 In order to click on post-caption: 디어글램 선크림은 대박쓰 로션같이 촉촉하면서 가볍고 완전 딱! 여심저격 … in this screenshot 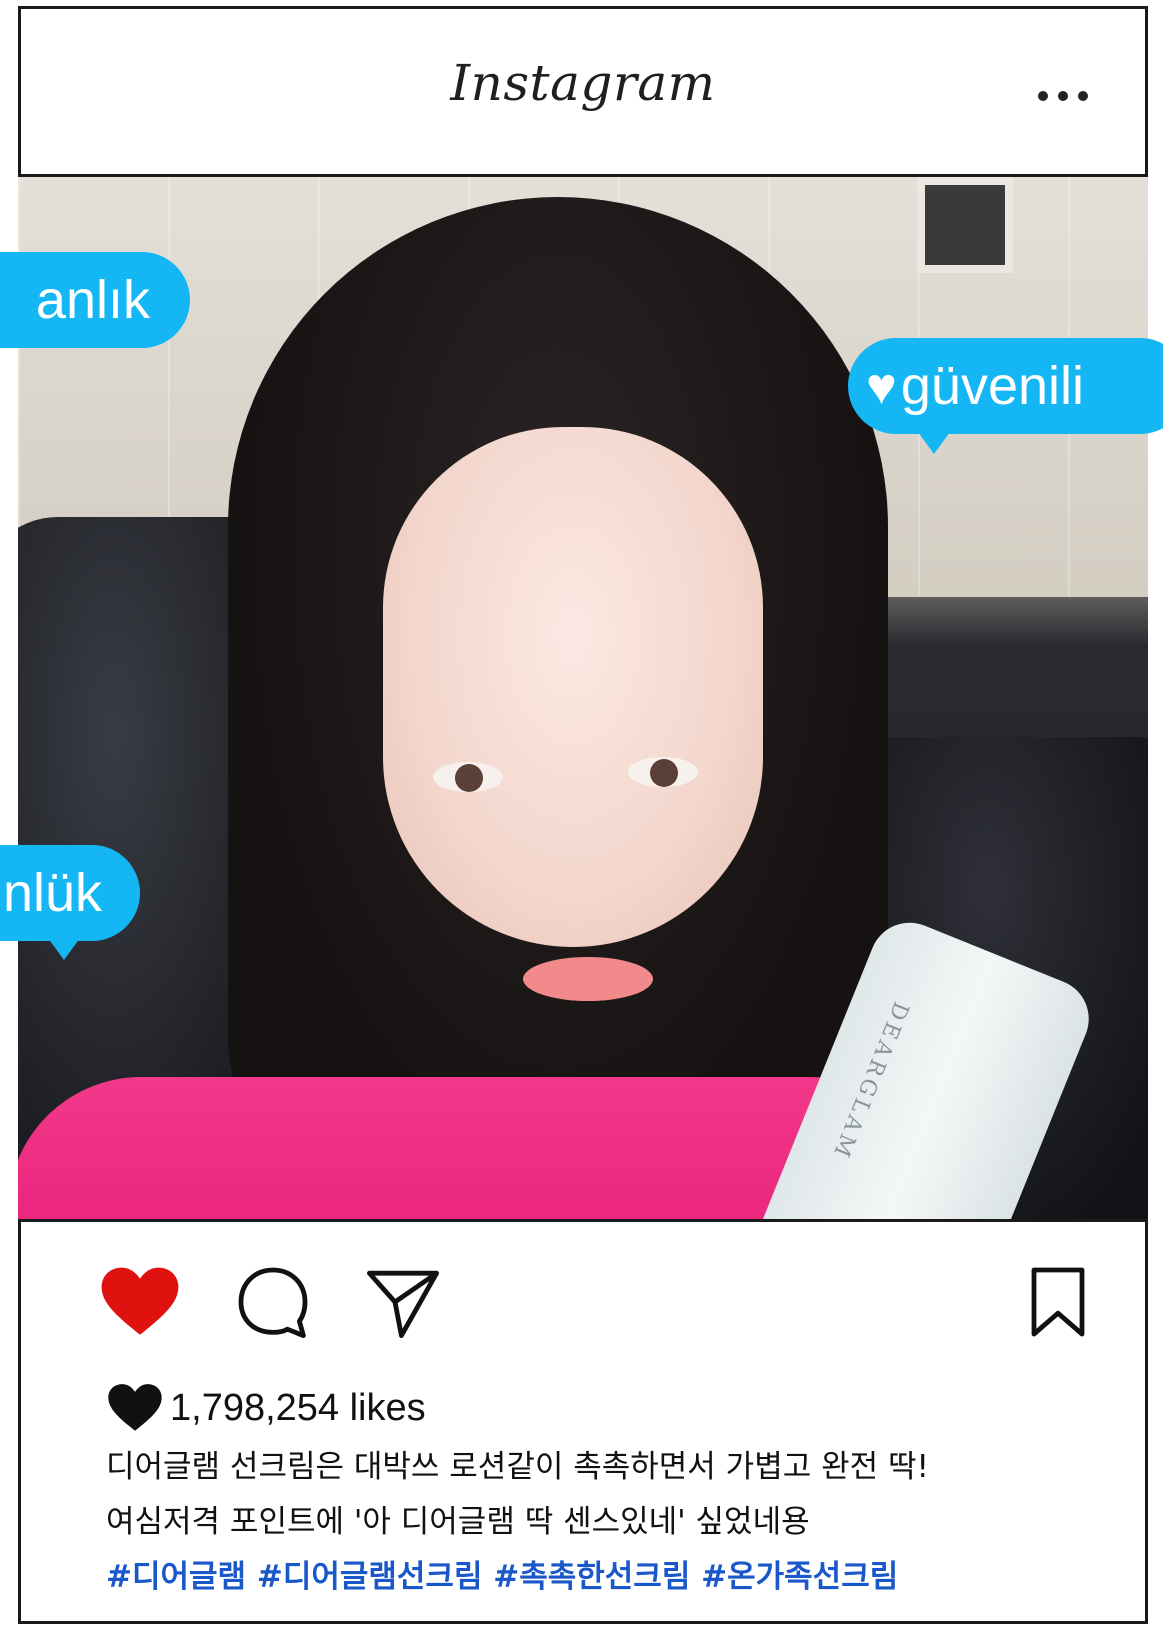, I will do `click(611, 1522)`.